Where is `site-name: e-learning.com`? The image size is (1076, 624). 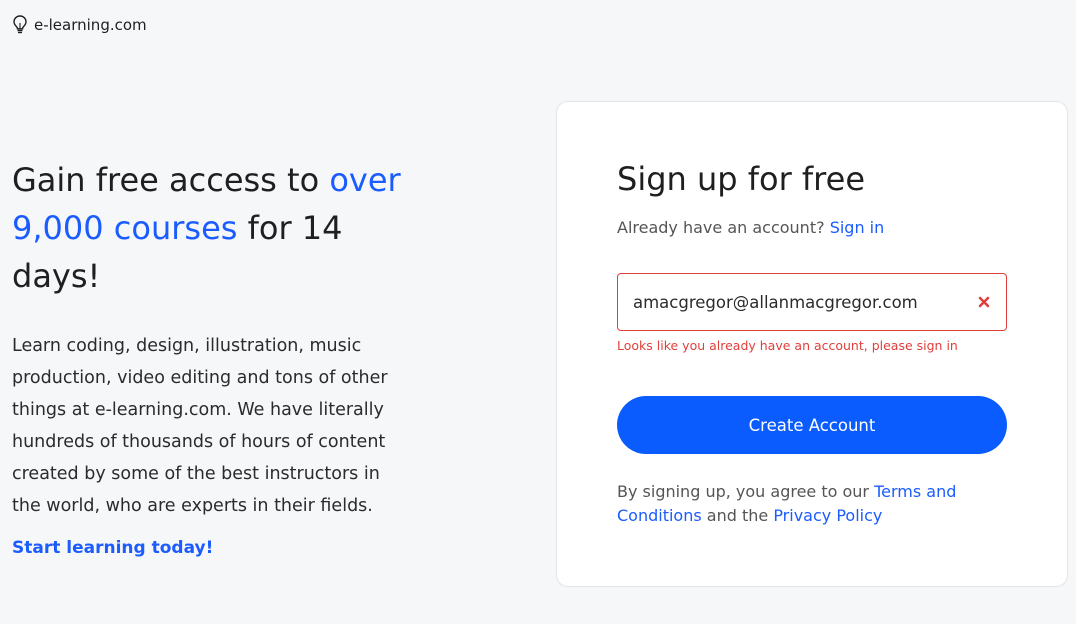
site-name: e-learning.com is located at coordinates (90, 25).